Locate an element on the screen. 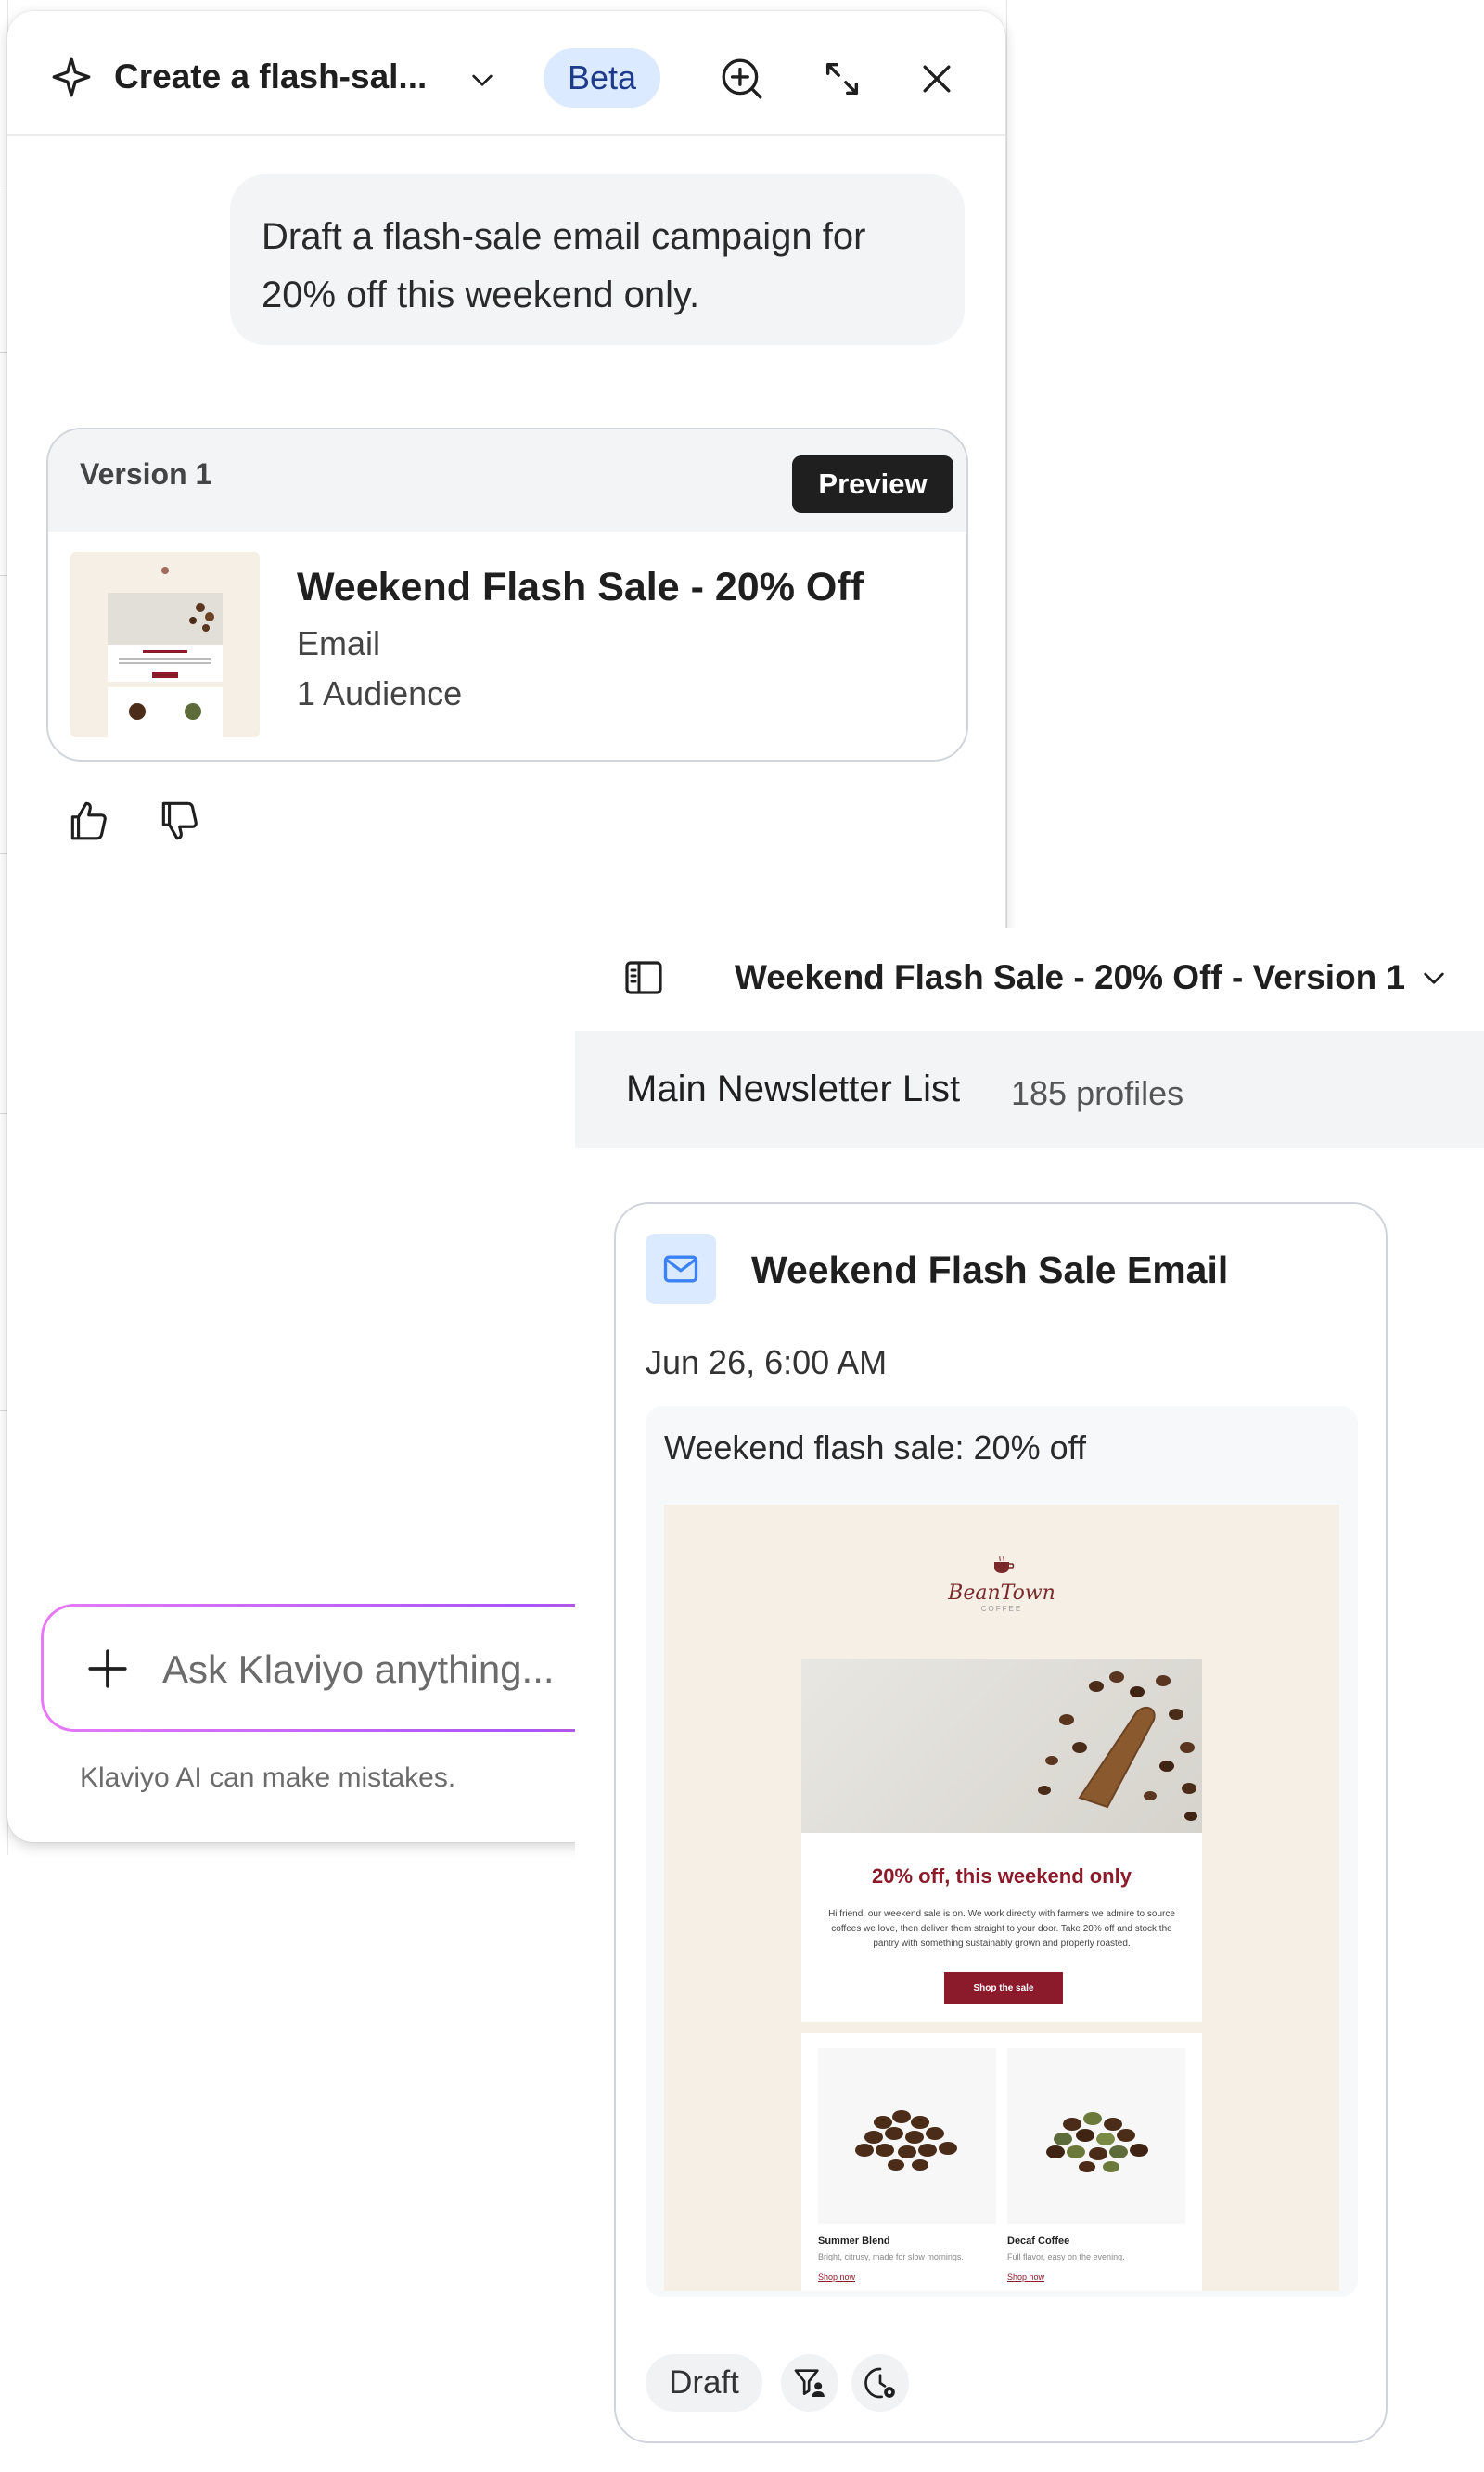  email-headline: 20% off, this weekend only is located at coordinates (1002, 1876).